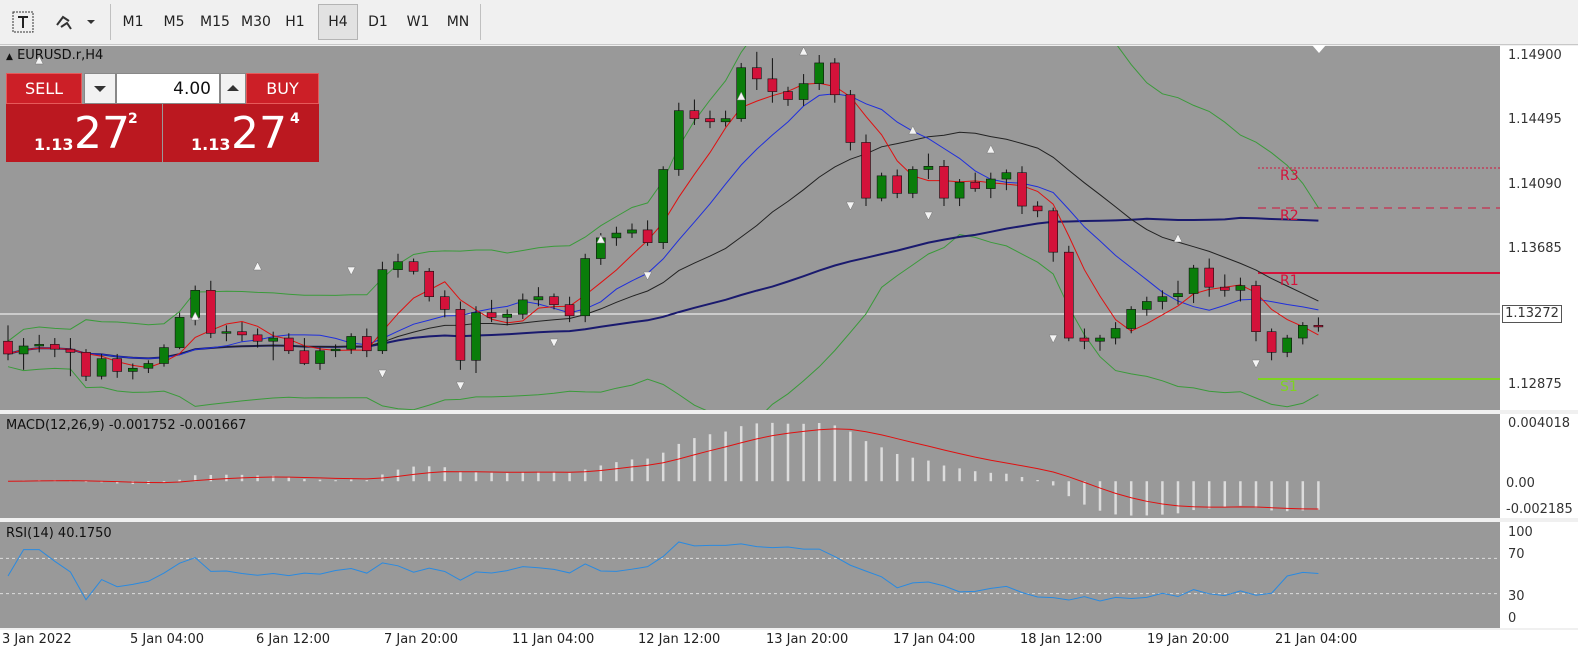 Image resolution: width=1578 pixels, height=653 pixels. I want to click on period-button-d1: D1, so click(378, 22).